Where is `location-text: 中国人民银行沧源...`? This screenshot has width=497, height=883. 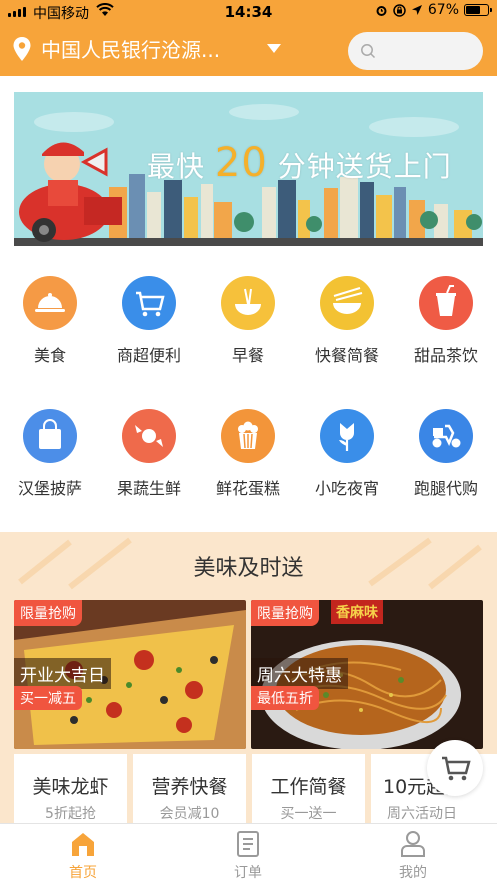
location-text: 中国人民银行沧源... is located at coordinates (131, 50).